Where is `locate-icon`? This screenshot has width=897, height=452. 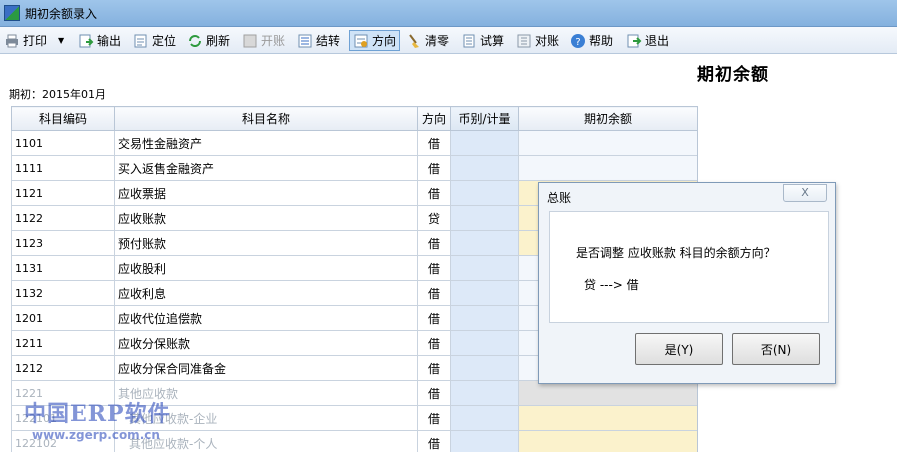
locate-icon is located at coordinates (141, 41).